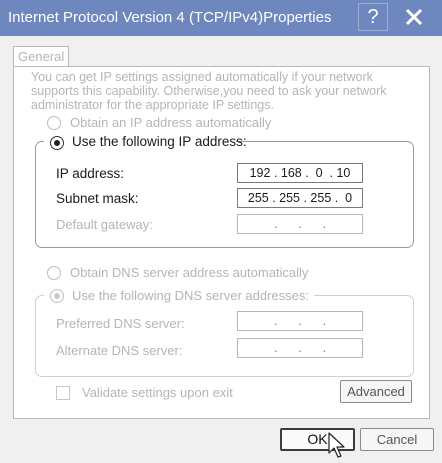  Describe the element at coordinates (63, 393) in the screenshot. I see `validate-checkbox` at that location.